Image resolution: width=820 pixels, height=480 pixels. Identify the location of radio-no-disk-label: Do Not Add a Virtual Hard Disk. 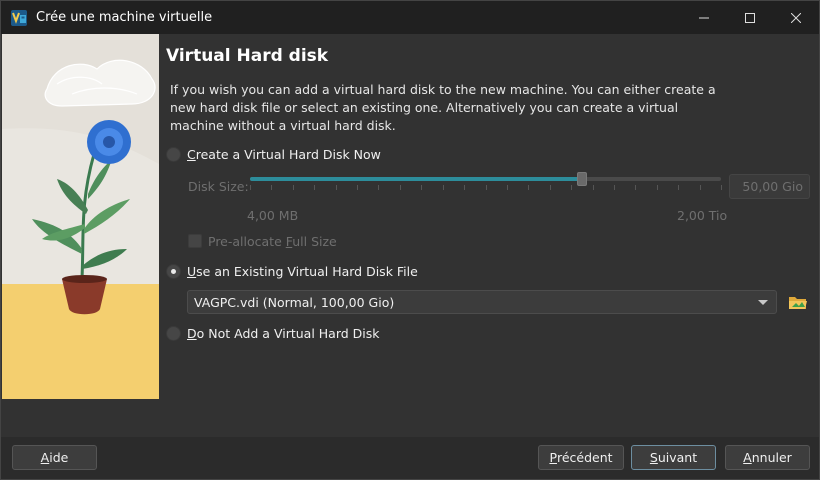
(283, 333).